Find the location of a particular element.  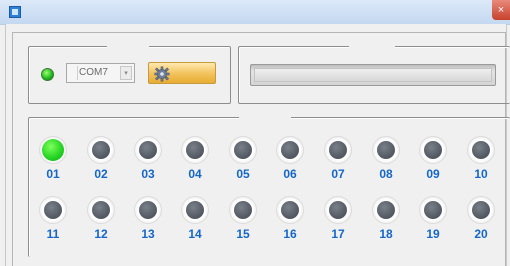

port-label: 17 is located at coordinates (338, 234).